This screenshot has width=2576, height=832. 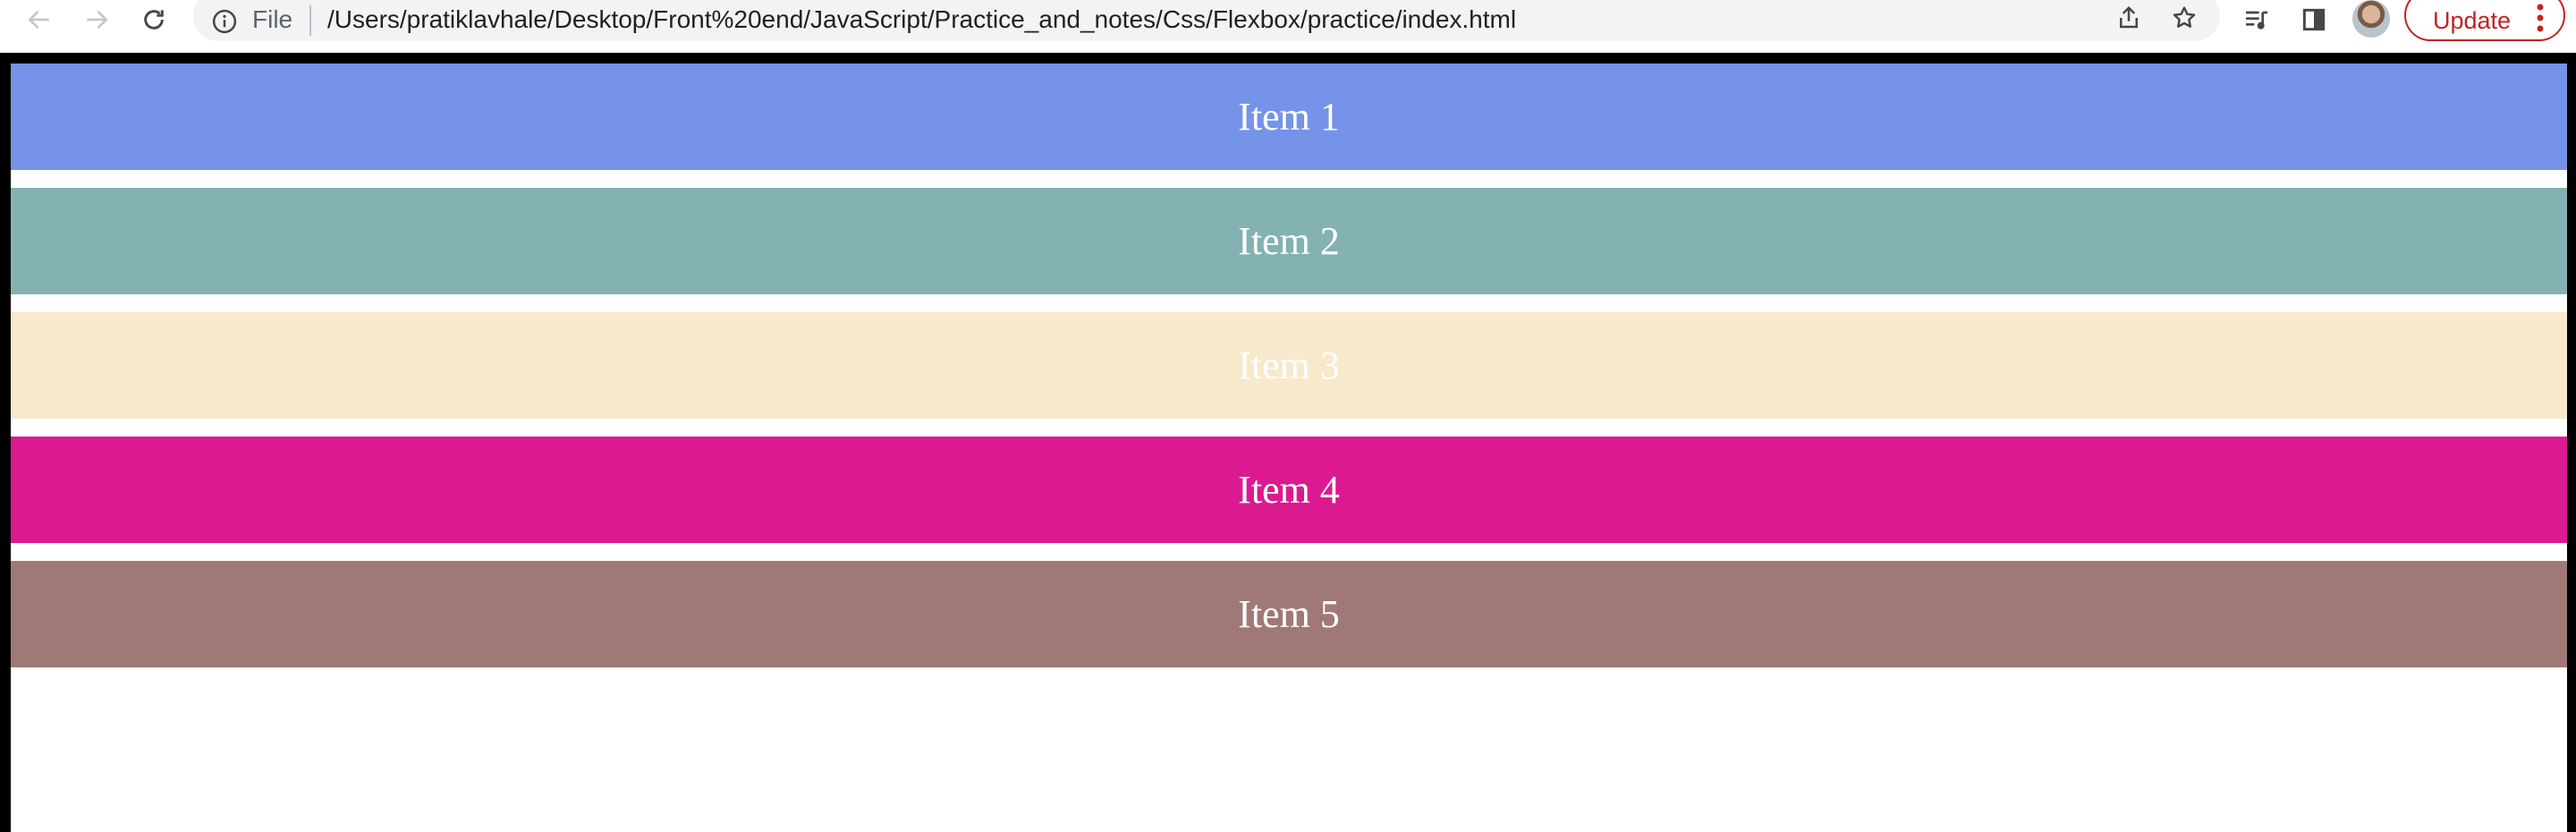 I want to click on scheme-label: File, so click(x=272, y=19).